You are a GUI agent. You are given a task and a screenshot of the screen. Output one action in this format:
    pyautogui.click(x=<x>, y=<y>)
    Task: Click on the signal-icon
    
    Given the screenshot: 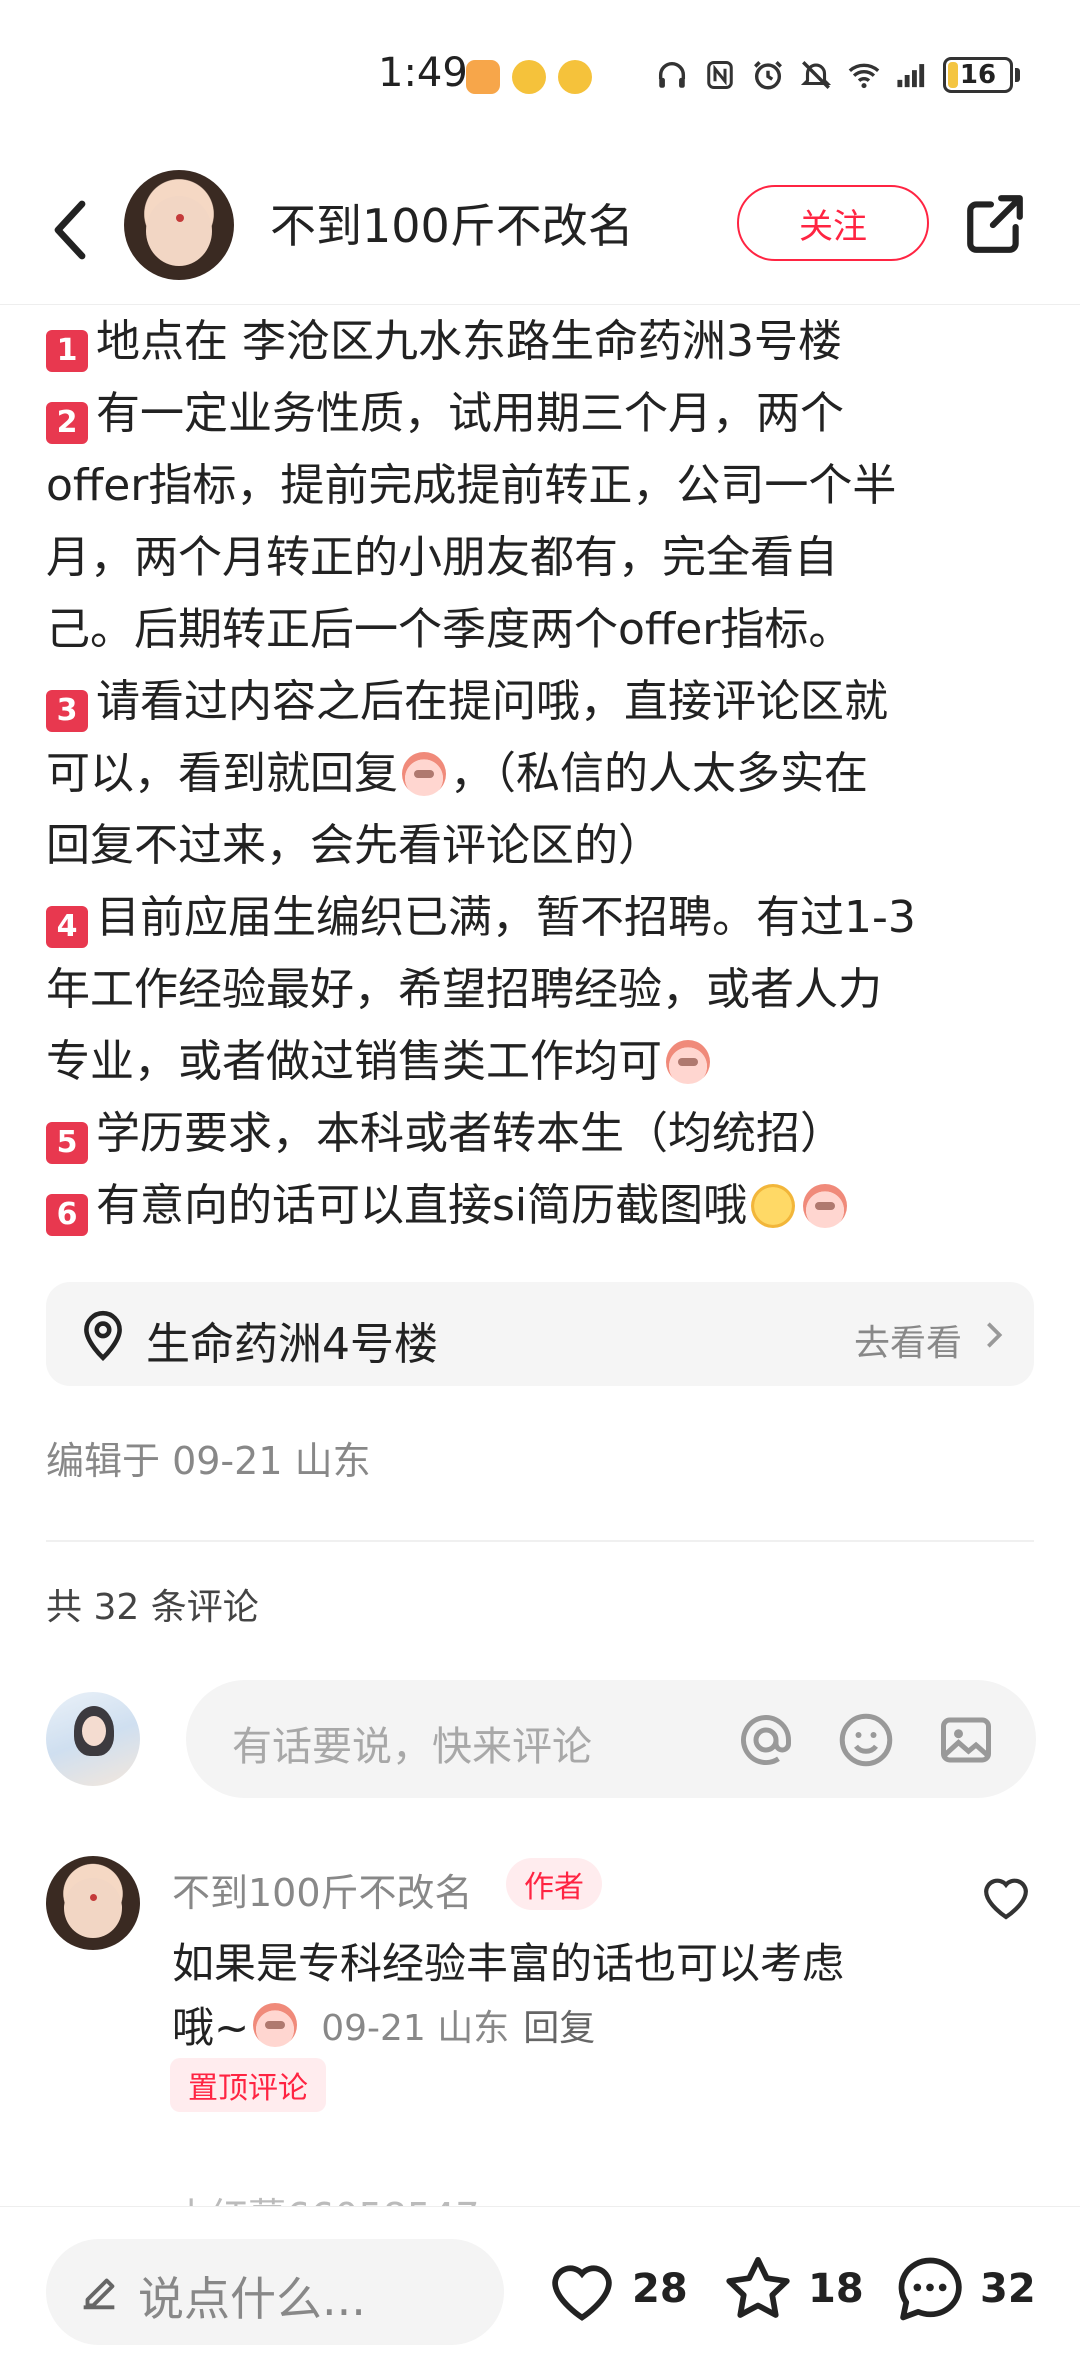 What is the action you would take?
    pyautogui.click(x=912, y=75)
    